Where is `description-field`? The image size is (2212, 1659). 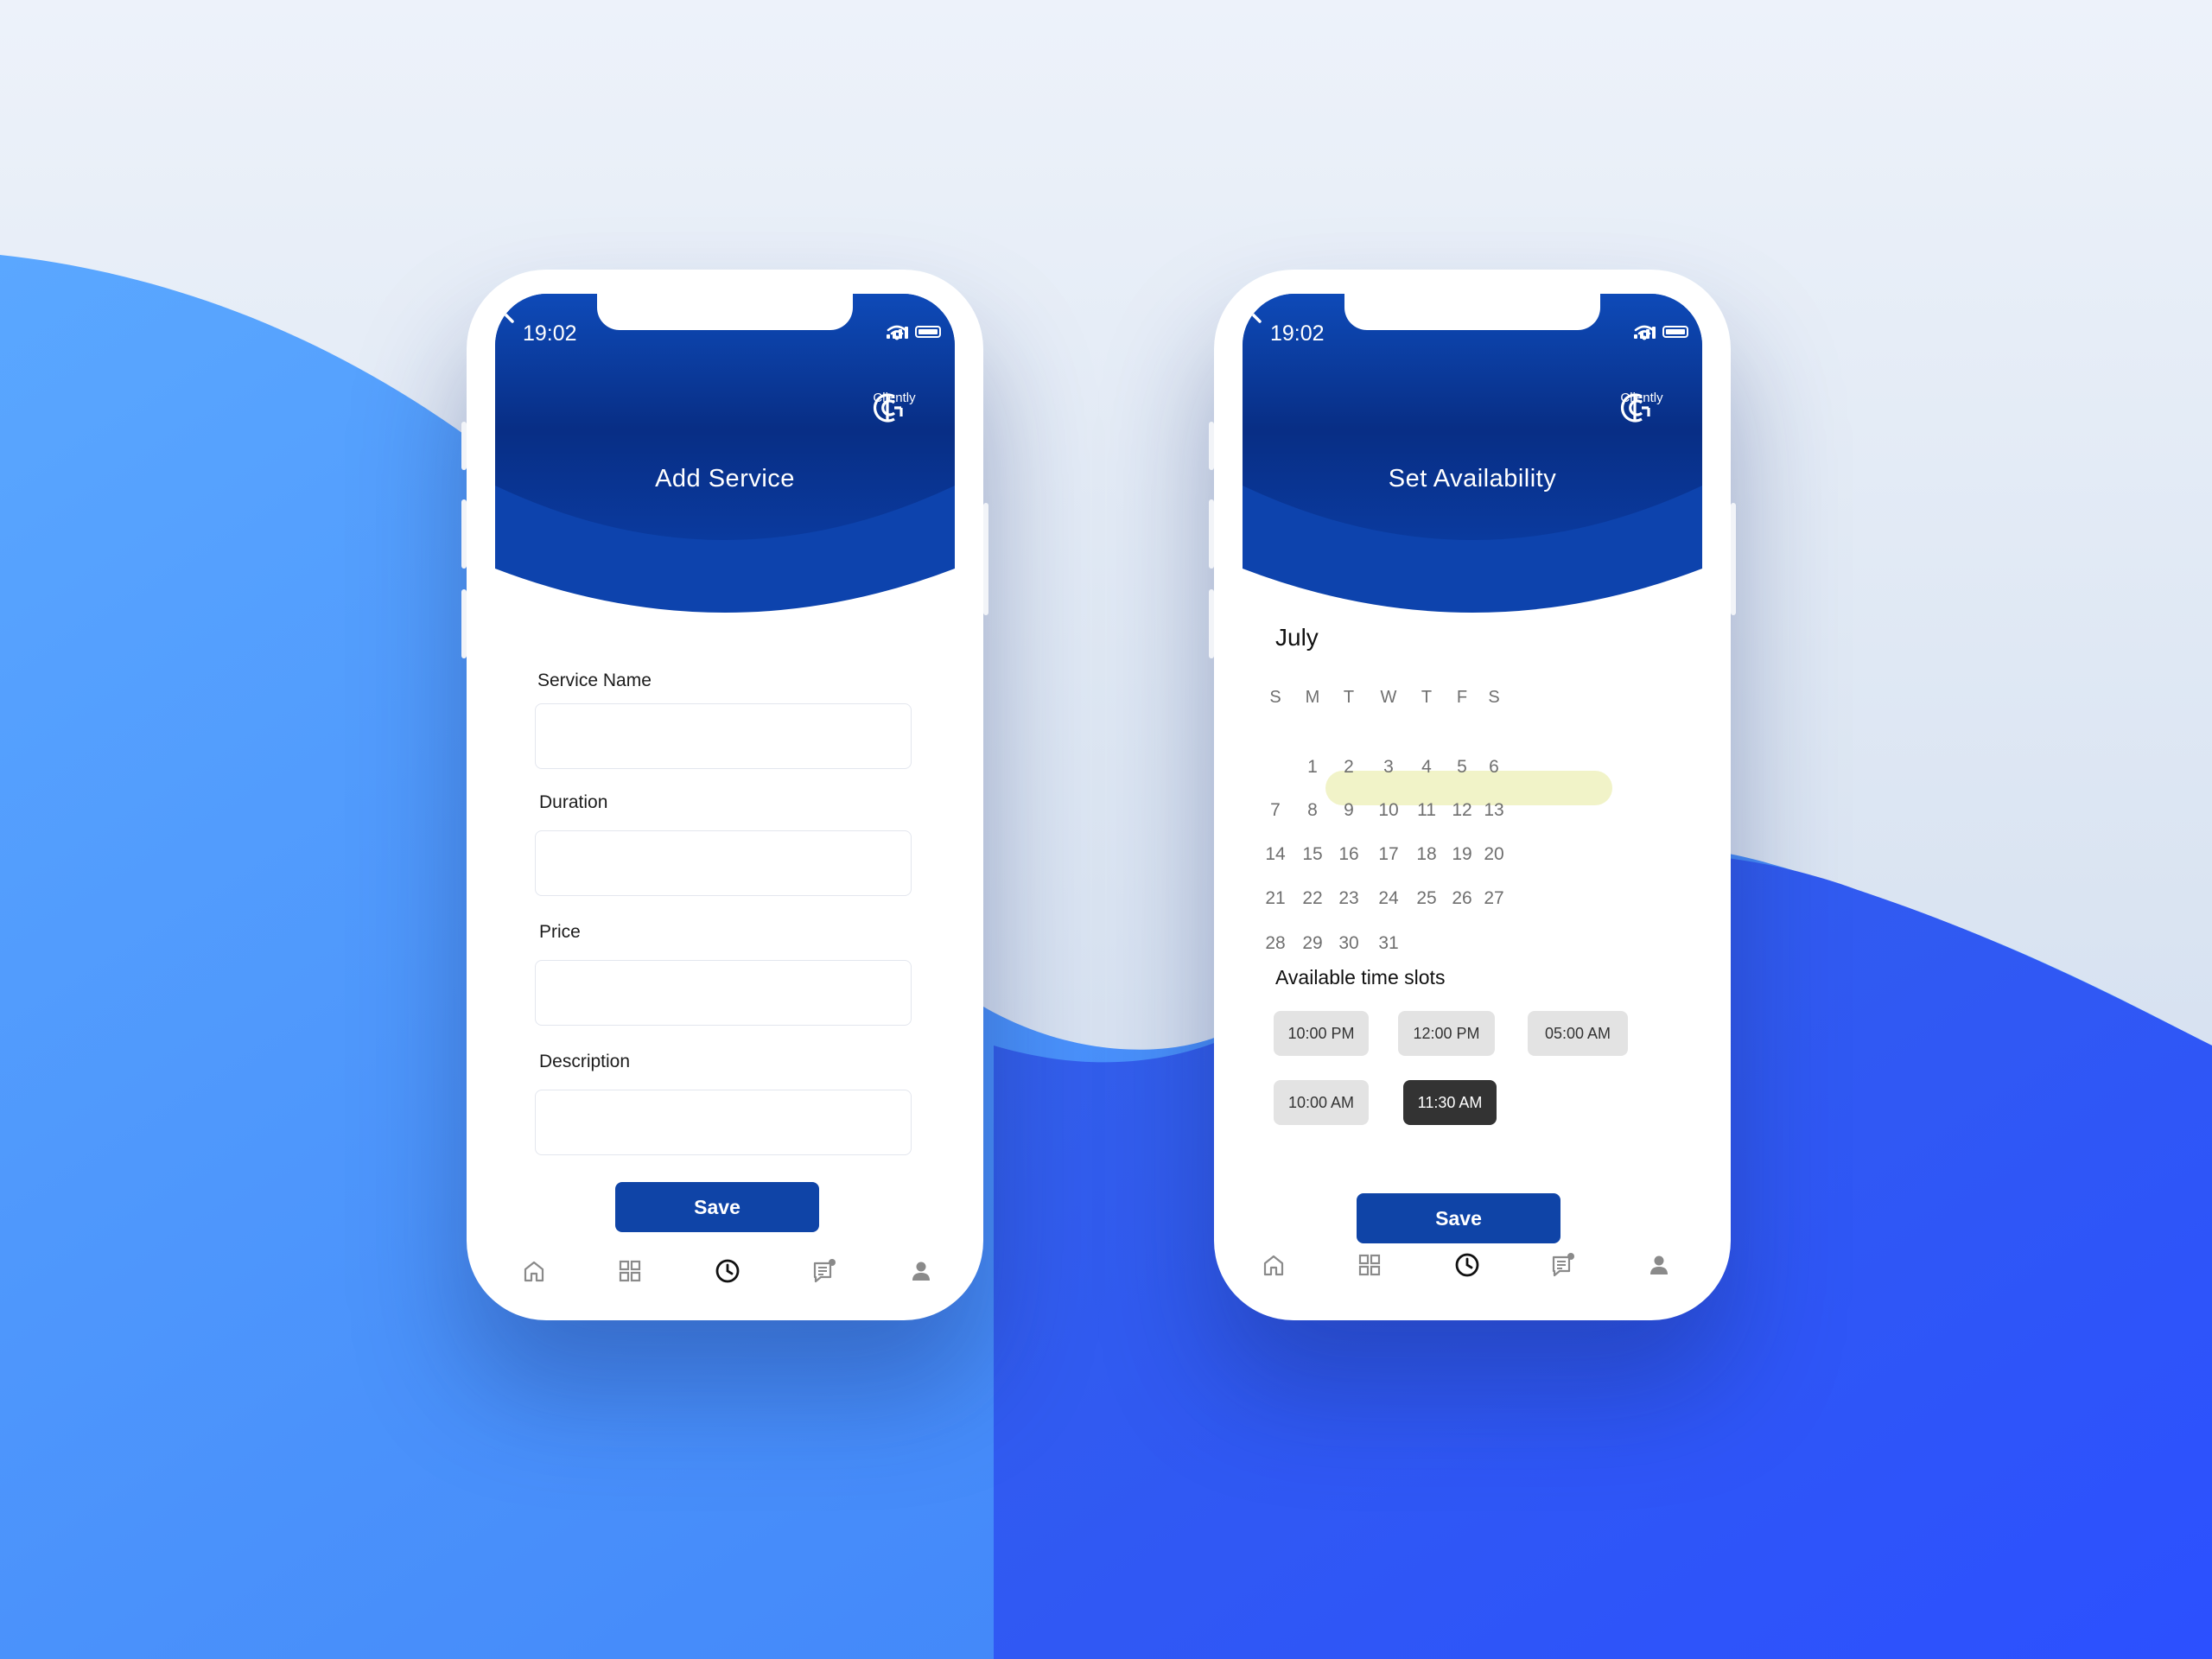 description-field is located at coordinates (723, 1122).